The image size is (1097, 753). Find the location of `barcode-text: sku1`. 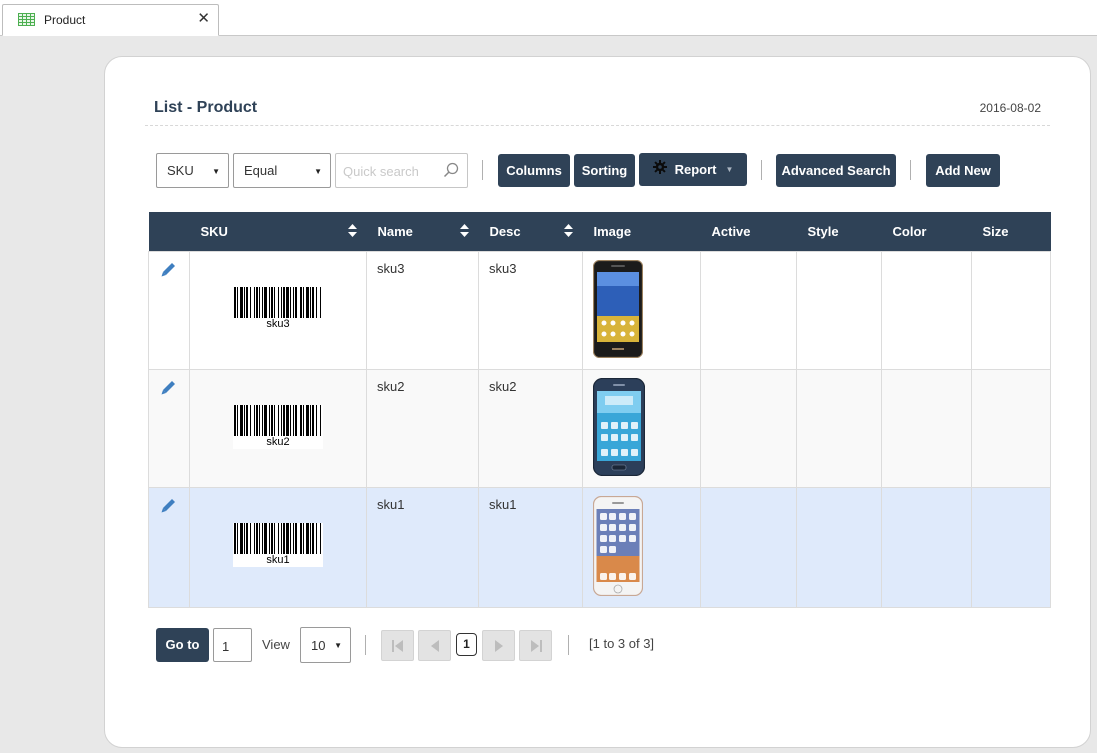

barcode-text: sku1 is located at coordinates (278, 559).